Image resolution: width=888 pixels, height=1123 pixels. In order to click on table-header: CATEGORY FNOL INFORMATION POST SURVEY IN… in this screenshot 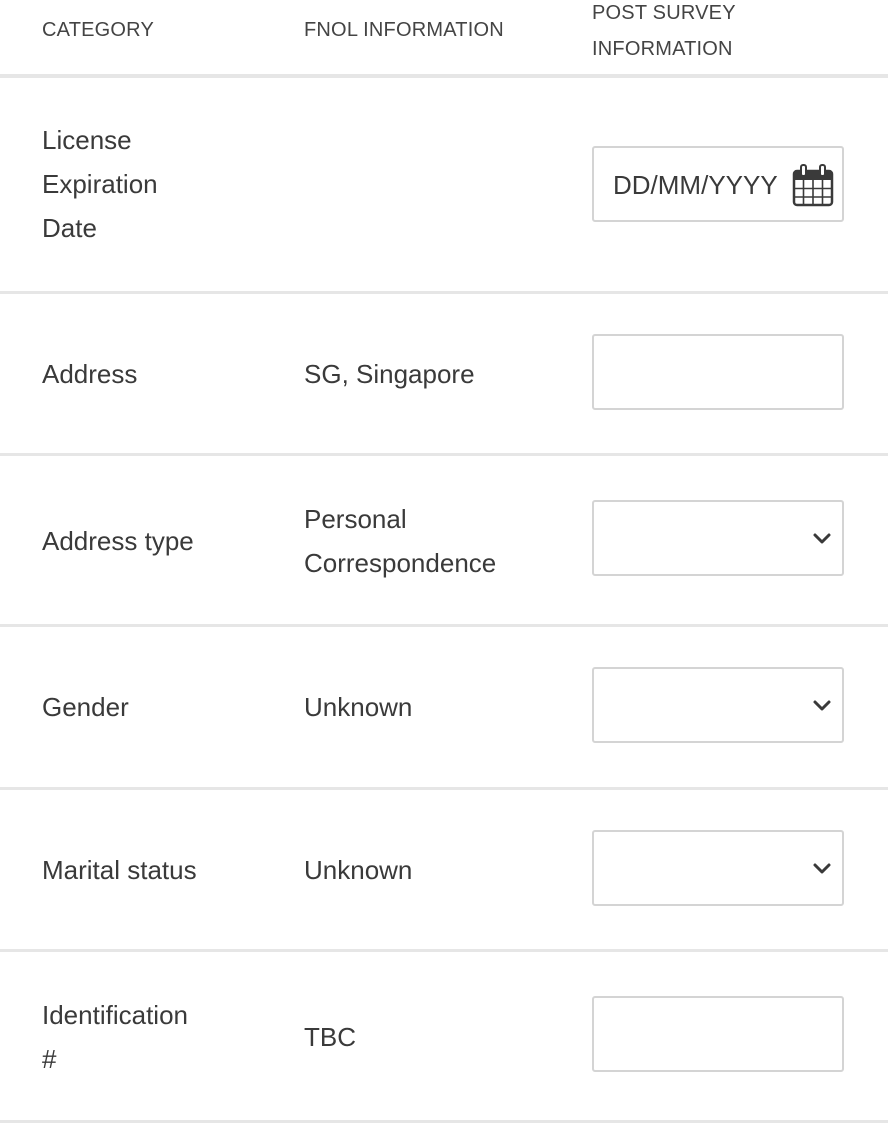, I will do `click(444, 39)`.